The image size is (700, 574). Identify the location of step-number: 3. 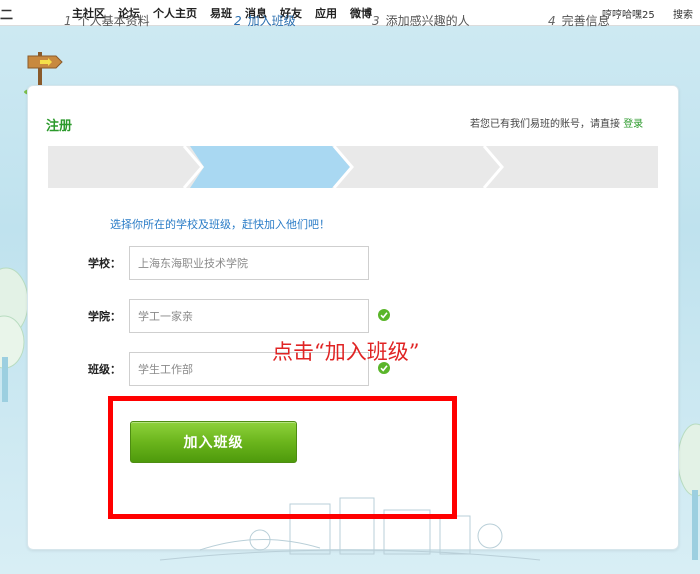
(376, 21).